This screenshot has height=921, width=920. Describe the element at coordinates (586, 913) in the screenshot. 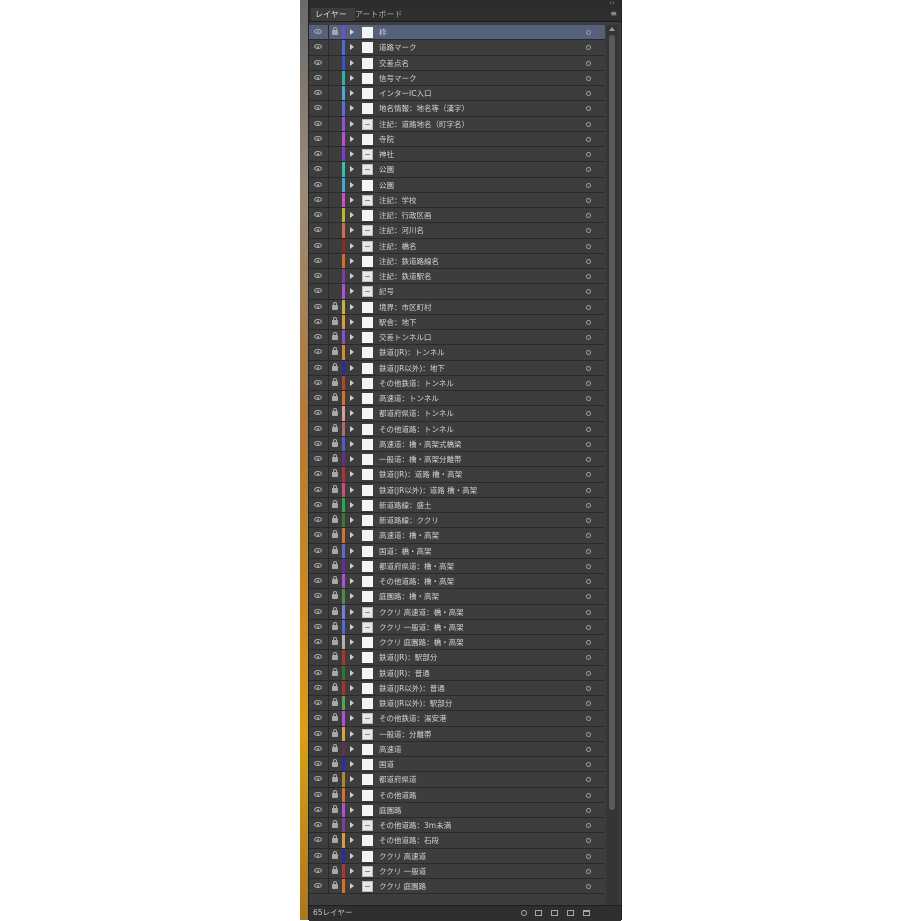

I see `trash-icon` at that location.